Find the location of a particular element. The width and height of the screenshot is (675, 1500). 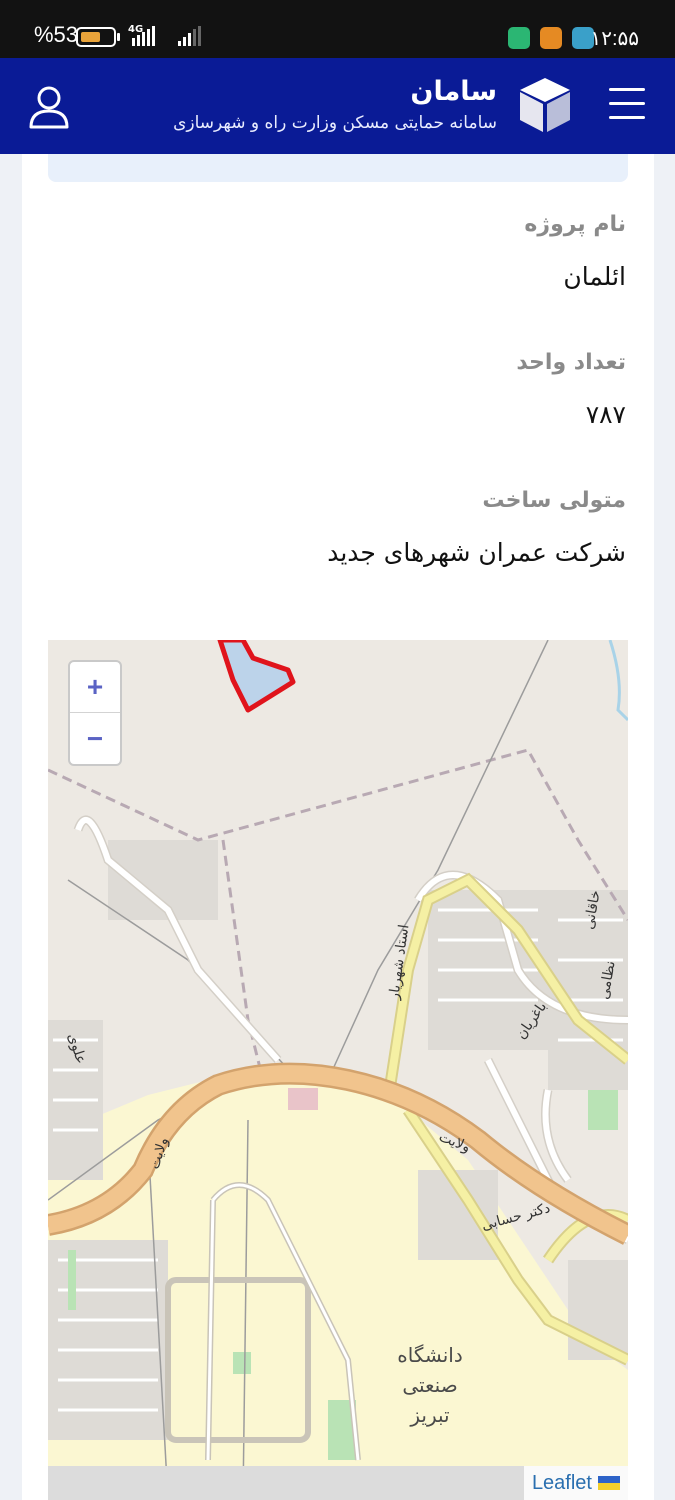

project-name-label: نام پروژه is located at coordinates (575, 224).